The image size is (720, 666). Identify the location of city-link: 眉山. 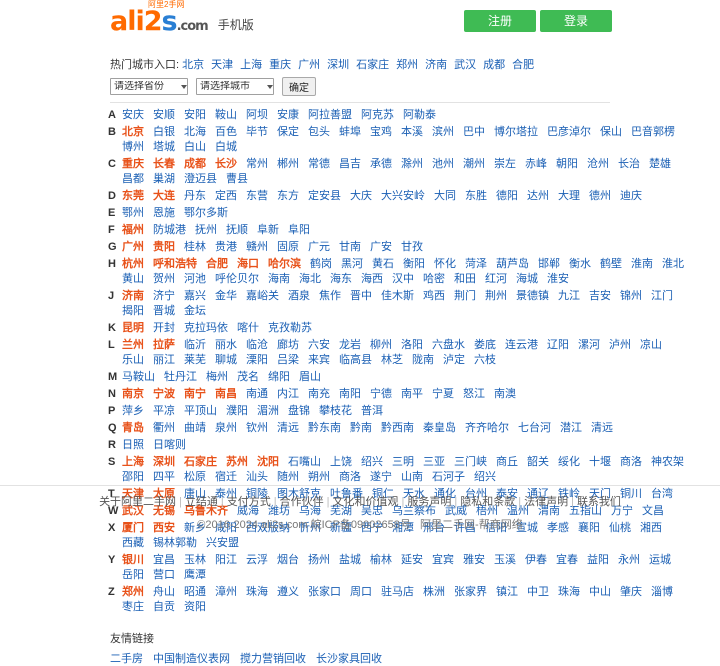
(310, 377).